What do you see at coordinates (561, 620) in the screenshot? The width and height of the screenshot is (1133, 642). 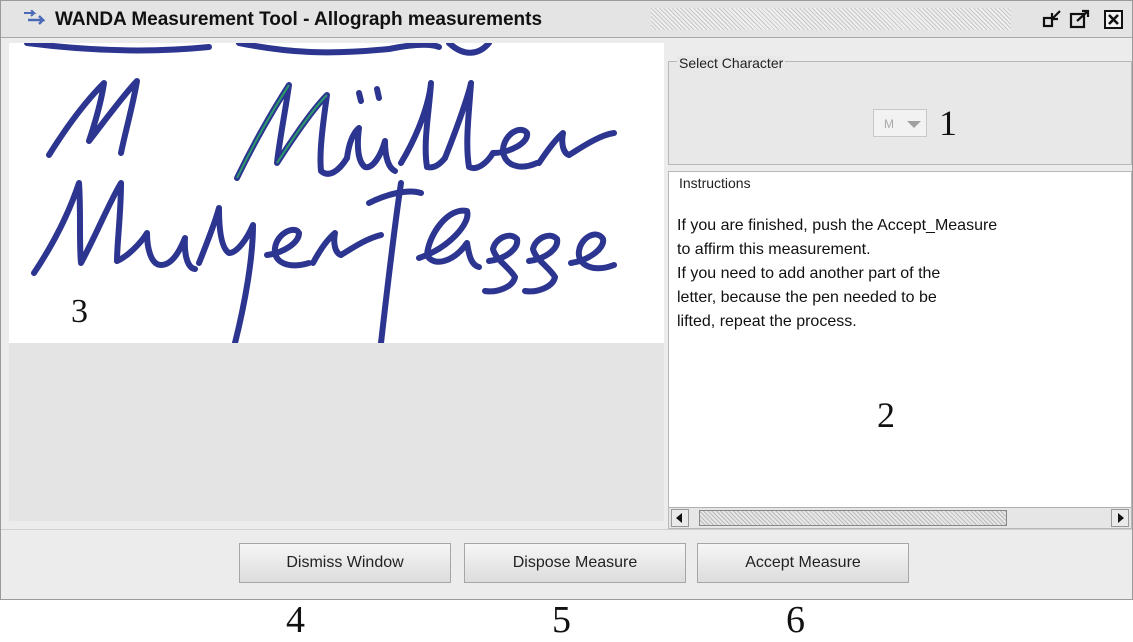 I see `callout-5: 5` at bounding box center [561, 620].